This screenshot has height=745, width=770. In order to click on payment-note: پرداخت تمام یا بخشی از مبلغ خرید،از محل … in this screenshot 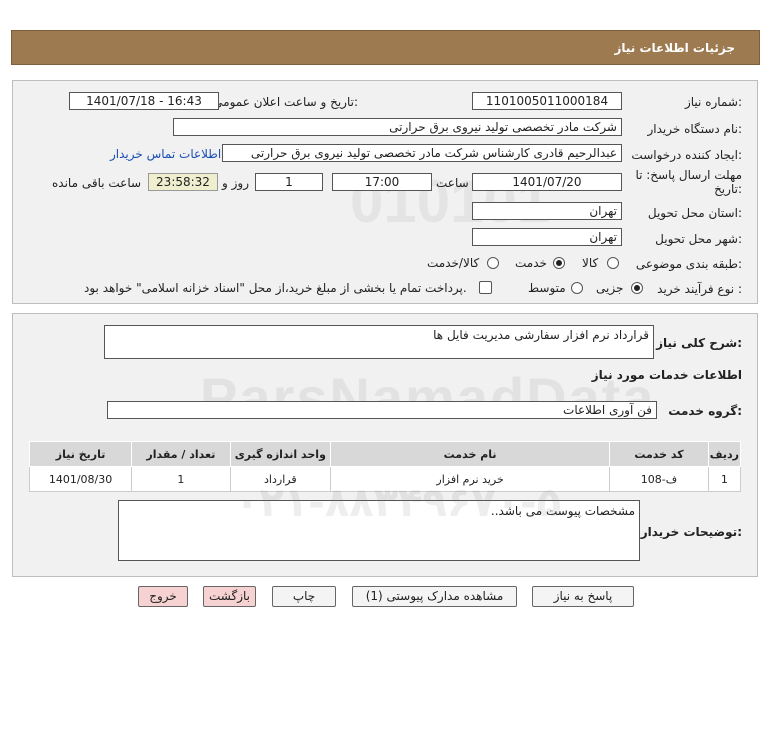, I will do `click(275, 288)`.